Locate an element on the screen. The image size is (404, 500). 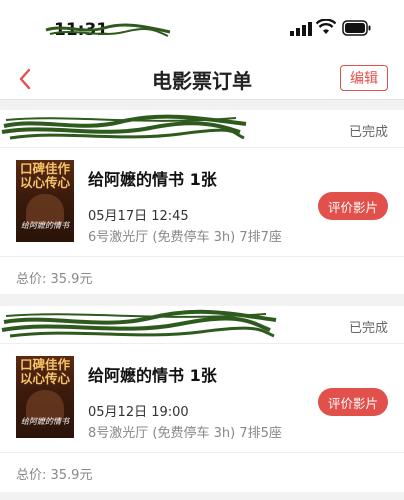
showtime: 05月17日 12:45 is located at coordinates (138, 216).